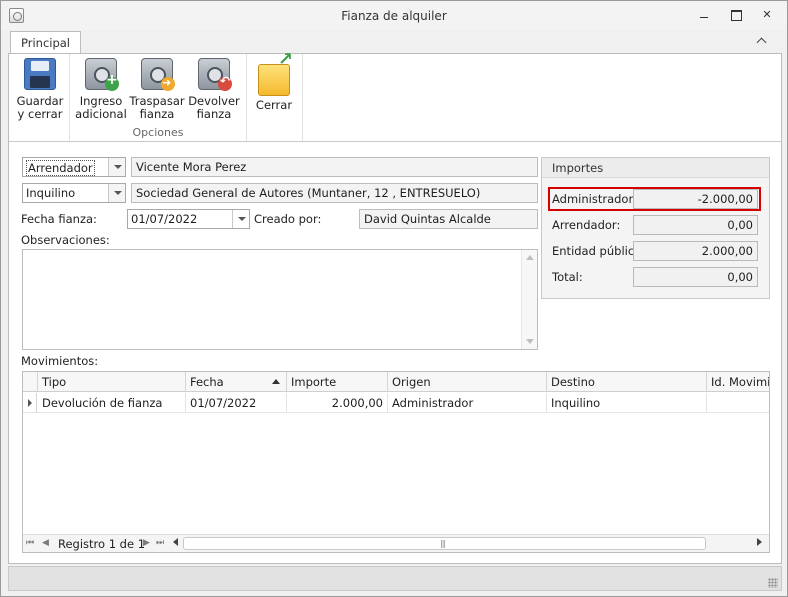  I want to click on devolver-fianza-button: Devolver fianza, so click(214, 89).